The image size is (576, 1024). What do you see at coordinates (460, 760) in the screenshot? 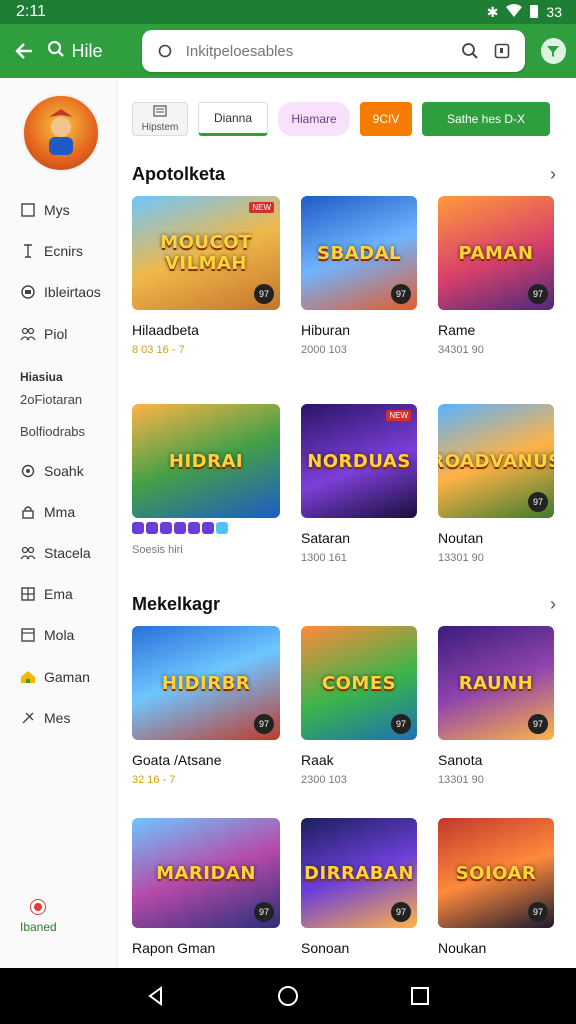
I see `game-name: Sanota` at bounding box center [460, 760].